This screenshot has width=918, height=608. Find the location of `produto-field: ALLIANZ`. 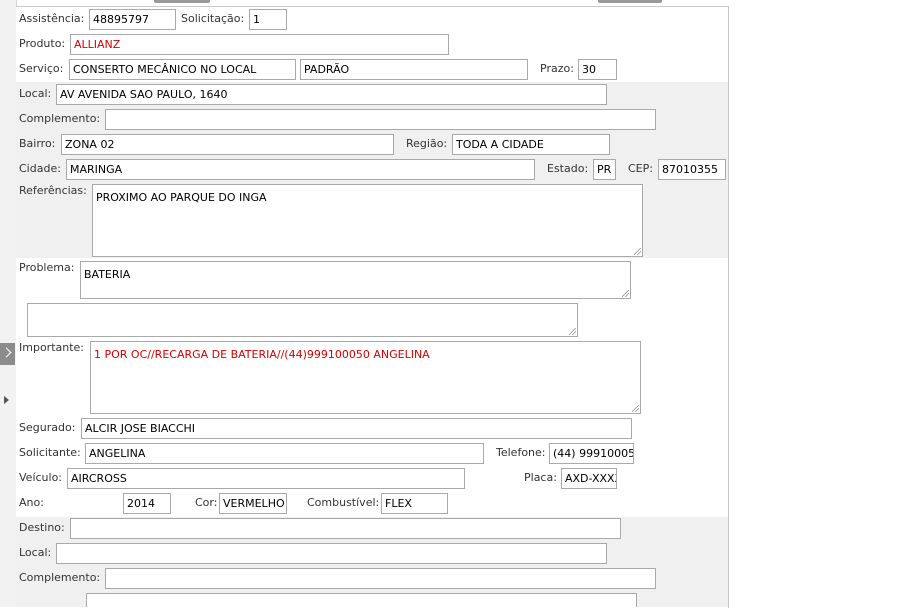

produto-field: ALLIANZ is located at coordinates (259, 44).